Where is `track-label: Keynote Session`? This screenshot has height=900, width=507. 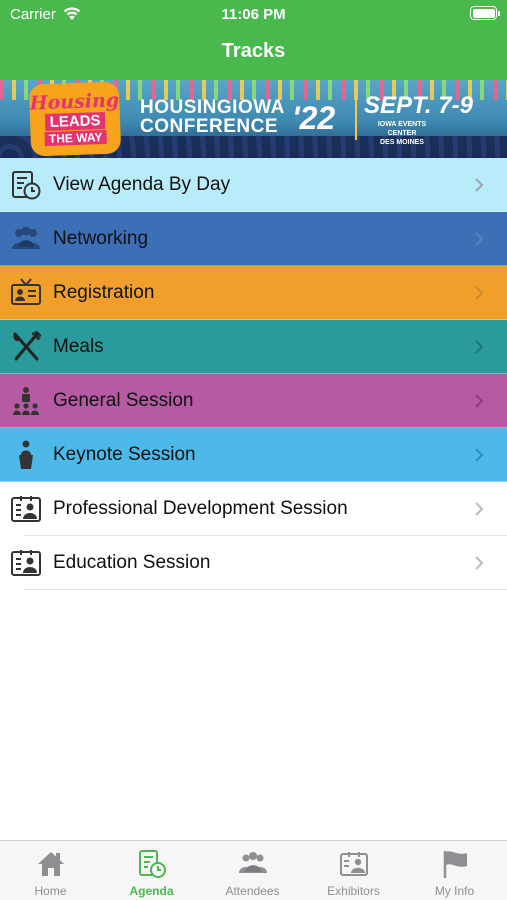
track-label: Keynote Session is located at coordinates (124, 454).